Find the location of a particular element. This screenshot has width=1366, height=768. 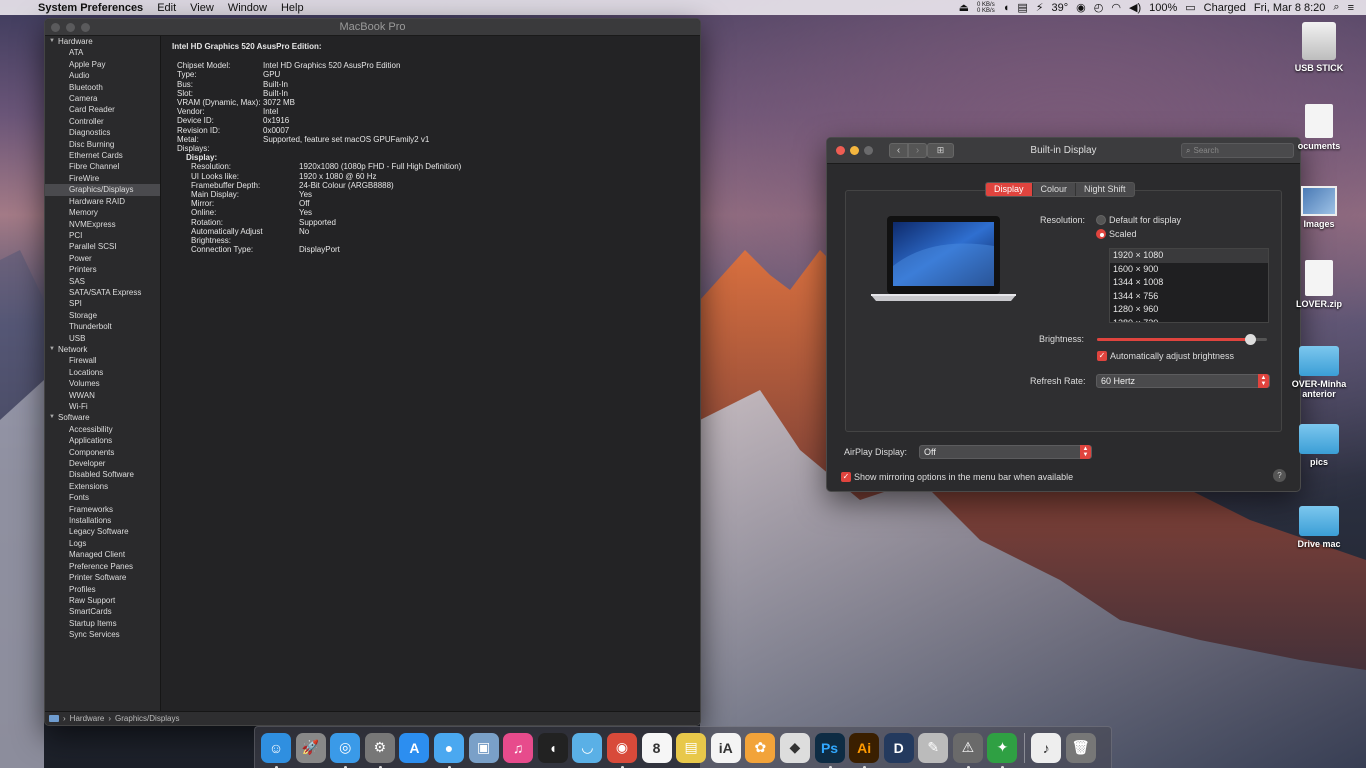

resolution-option: 1344 × 756 is located at coordinates (1189, 297).